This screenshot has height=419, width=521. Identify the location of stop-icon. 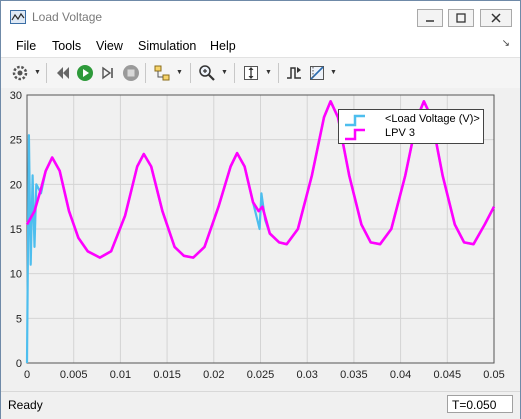
(131, 73).